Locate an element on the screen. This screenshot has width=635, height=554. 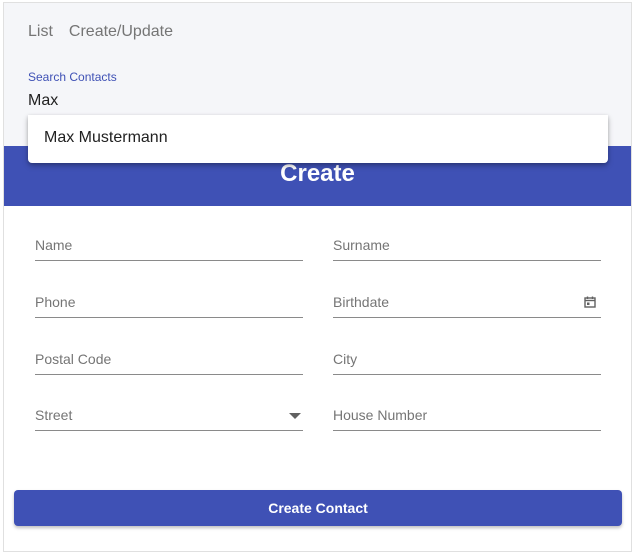
city-field: City is located at coordinates (467, 360).